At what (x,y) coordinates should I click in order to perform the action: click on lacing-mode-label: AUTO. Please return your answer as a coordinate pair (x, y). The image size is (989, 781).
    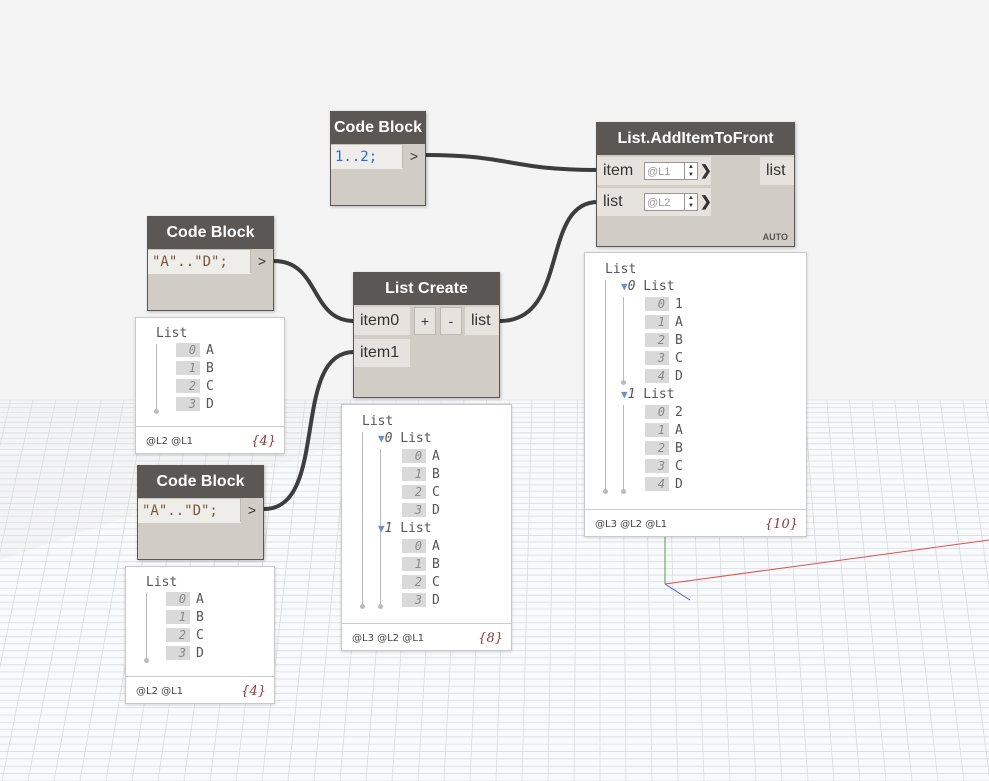
    Looking at the image, I should click on (775, 237).